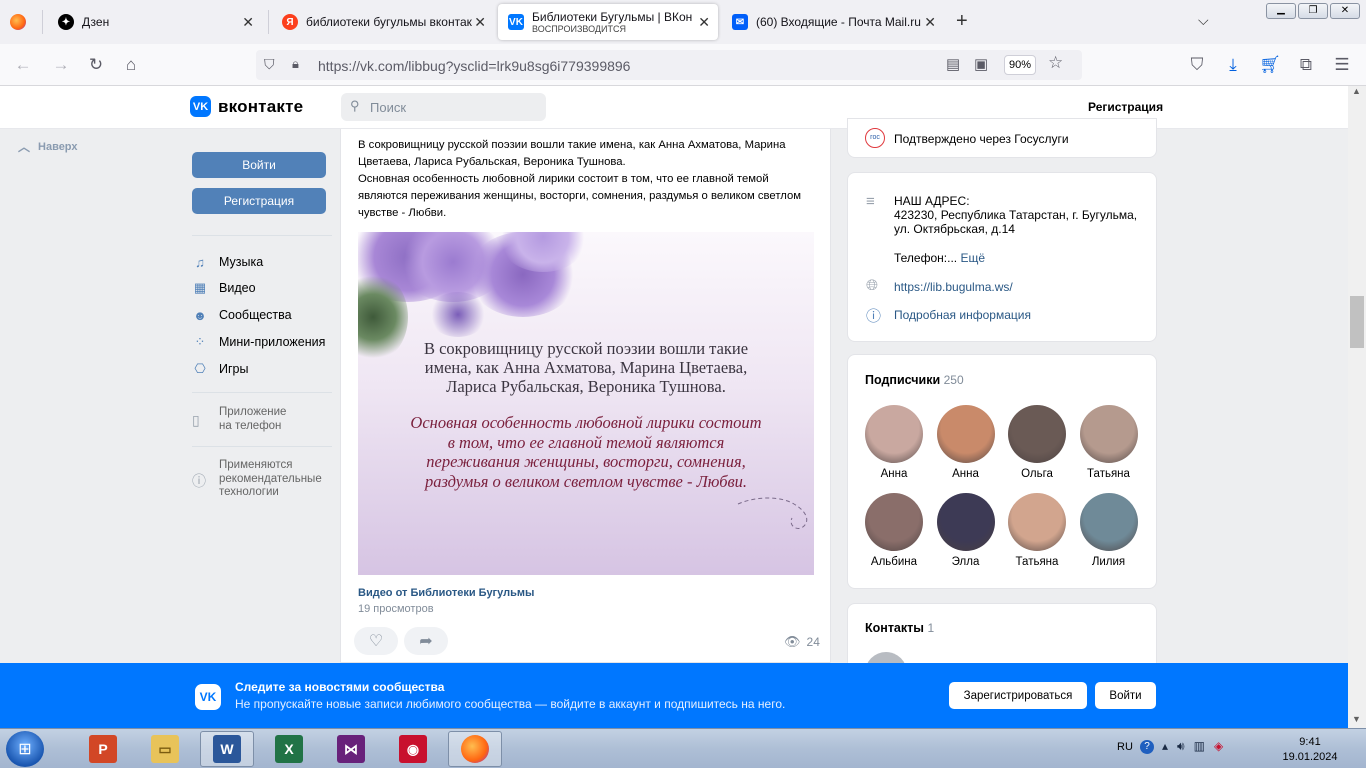  What do you see at coordinates (443, 107) in the screenshot?
I see `search-input: ⚲ Поиск` at bounding box center [443, 107].